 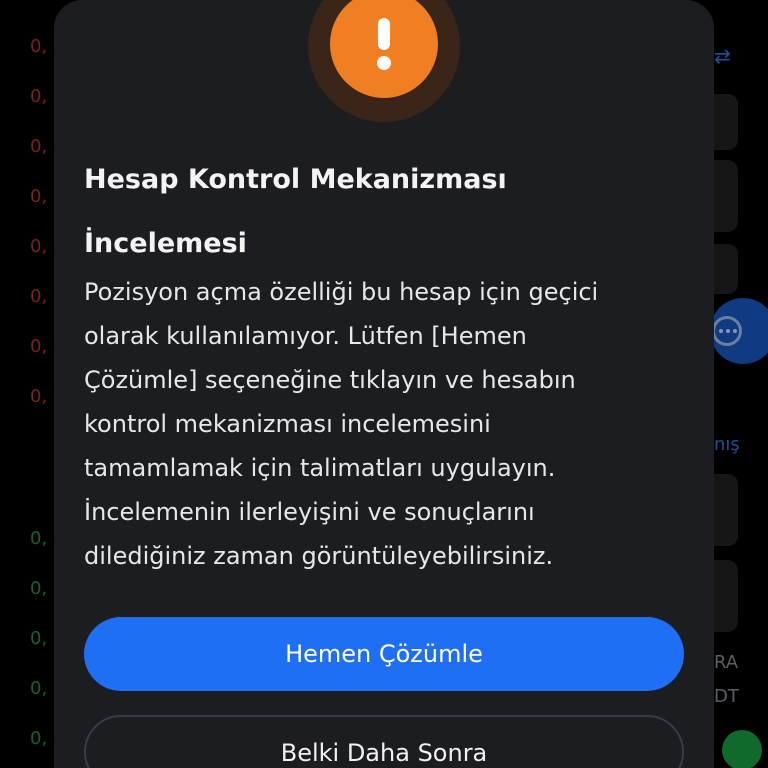 What do you see at coordinates (727, 444) in the screenshot?
I see `background-link: nış` at bounding box center [727, 444].